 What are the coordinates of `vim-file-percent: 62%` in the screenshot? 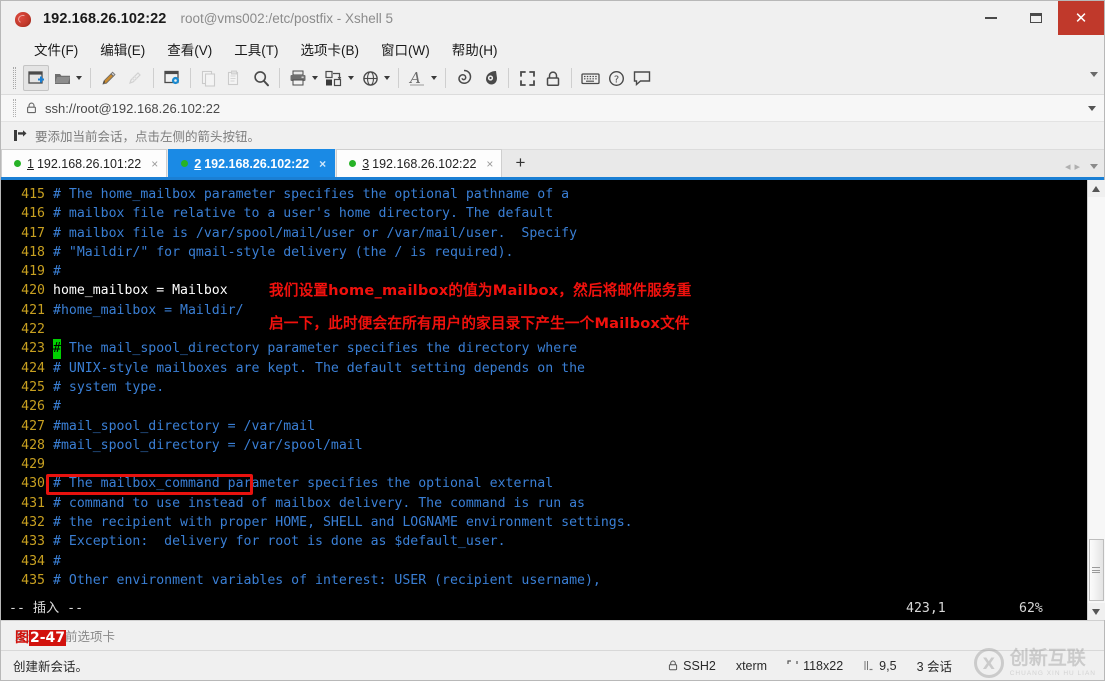 It's located at (1031, 609).